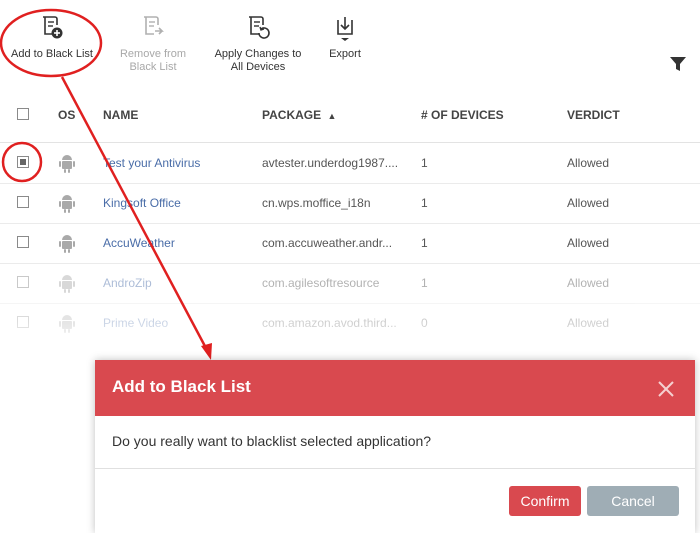 The height and width of the screenshot is (533, 700). I want to click on select-all-checkbox, so click(23, 114).